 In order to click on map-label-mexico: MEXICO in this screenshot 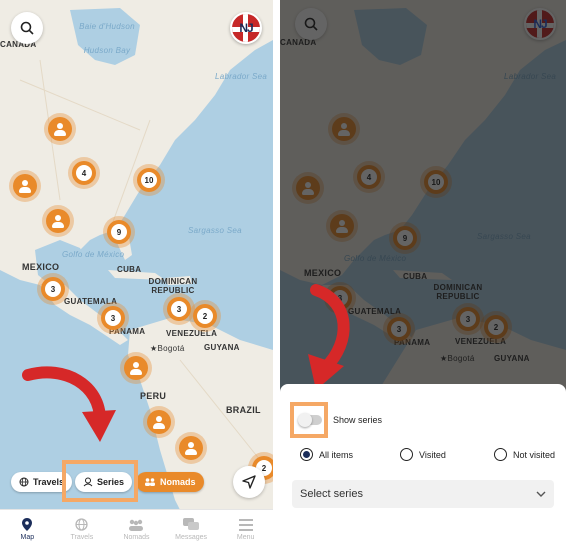, I will do `click(41, 267)`.